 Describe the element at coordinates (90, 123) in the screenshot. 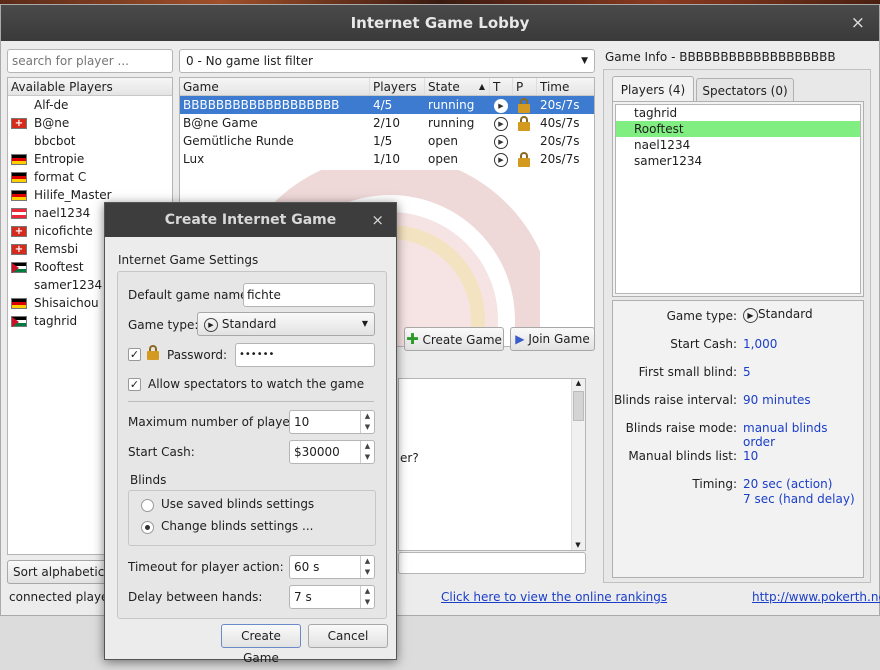

I see `player-row: + B@ne` at that location.